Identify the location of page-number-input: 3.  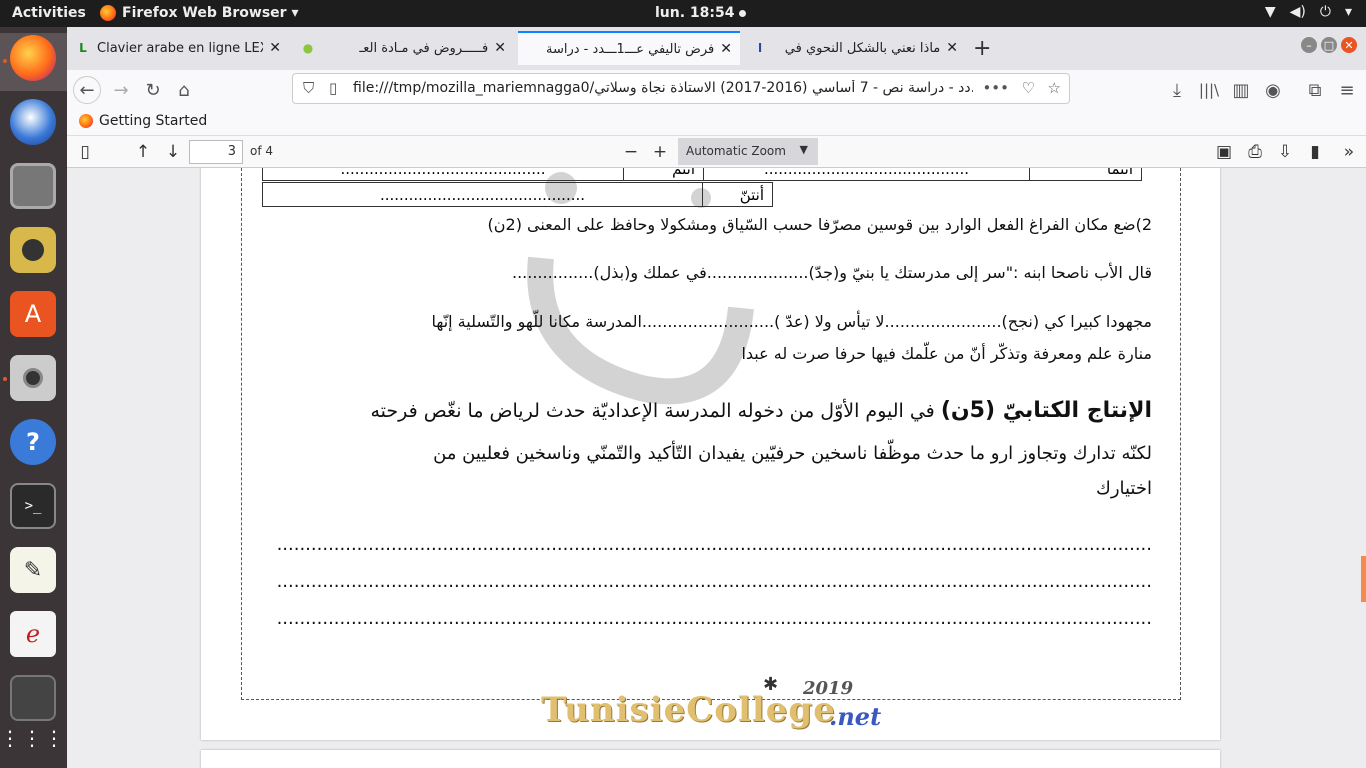
(216, 152).